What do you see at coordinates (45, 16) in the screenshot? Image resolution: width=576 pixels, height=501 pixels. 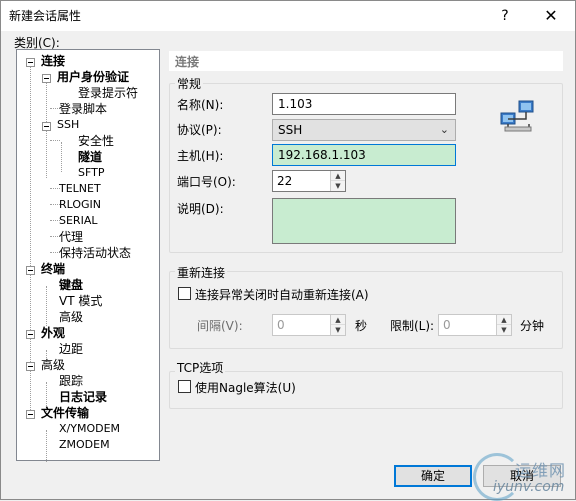 I see `dialog-title: 新建会话属性` at bounding box center [45, 16].